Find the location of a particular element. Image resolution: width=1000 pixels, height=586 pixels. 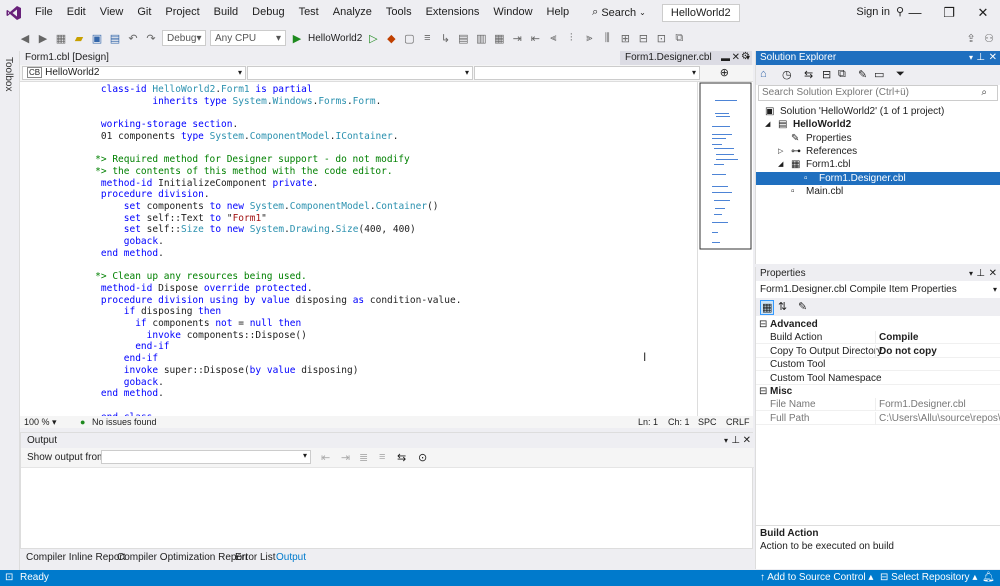

minimize-button: — is located at coordinates (915, 12).